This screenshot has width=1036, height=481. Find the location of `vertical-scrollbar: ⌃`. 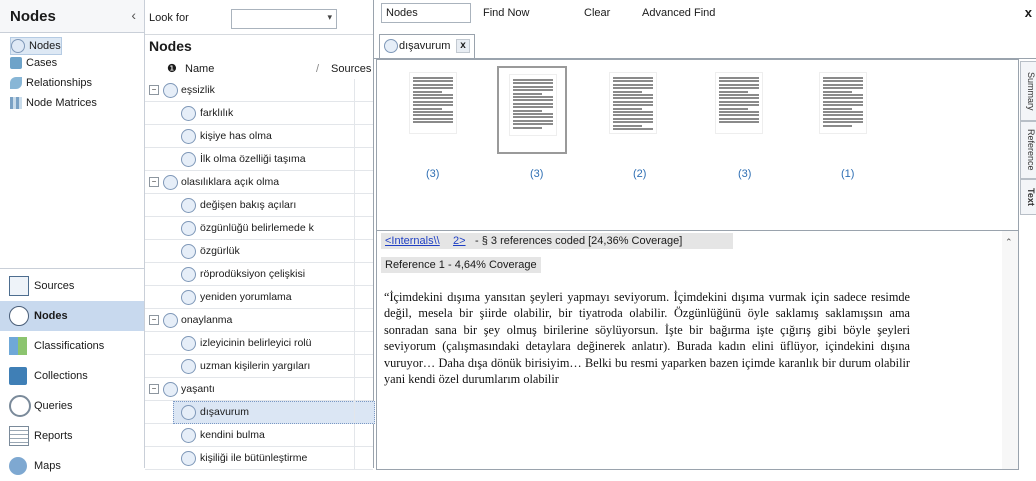

vertical-scrollbar: ⌃ is located at coordinates (1010, 350).